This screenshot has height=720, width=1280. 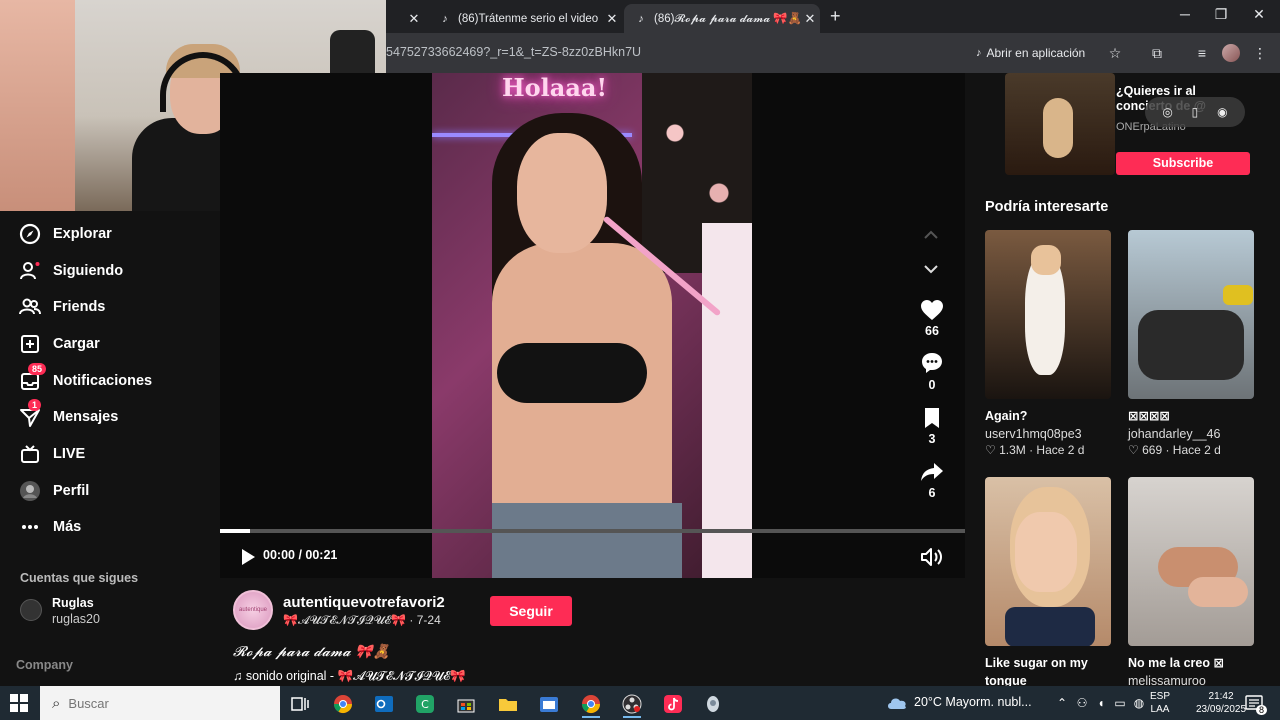 I want to click on author-name: autentiquevotrefavori2, so click(x=364, y=602).